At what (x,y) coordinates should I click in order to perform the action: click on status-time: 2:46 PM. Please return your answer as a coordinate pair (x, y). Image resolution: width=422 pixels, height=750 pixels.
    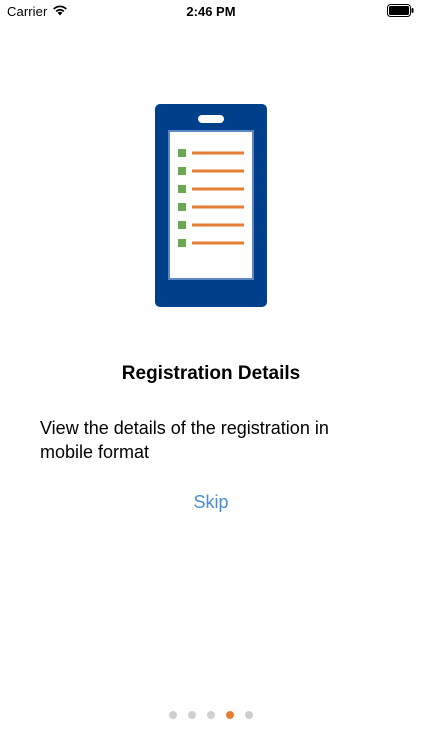
    Looking at the image, I should click on (211, 11).